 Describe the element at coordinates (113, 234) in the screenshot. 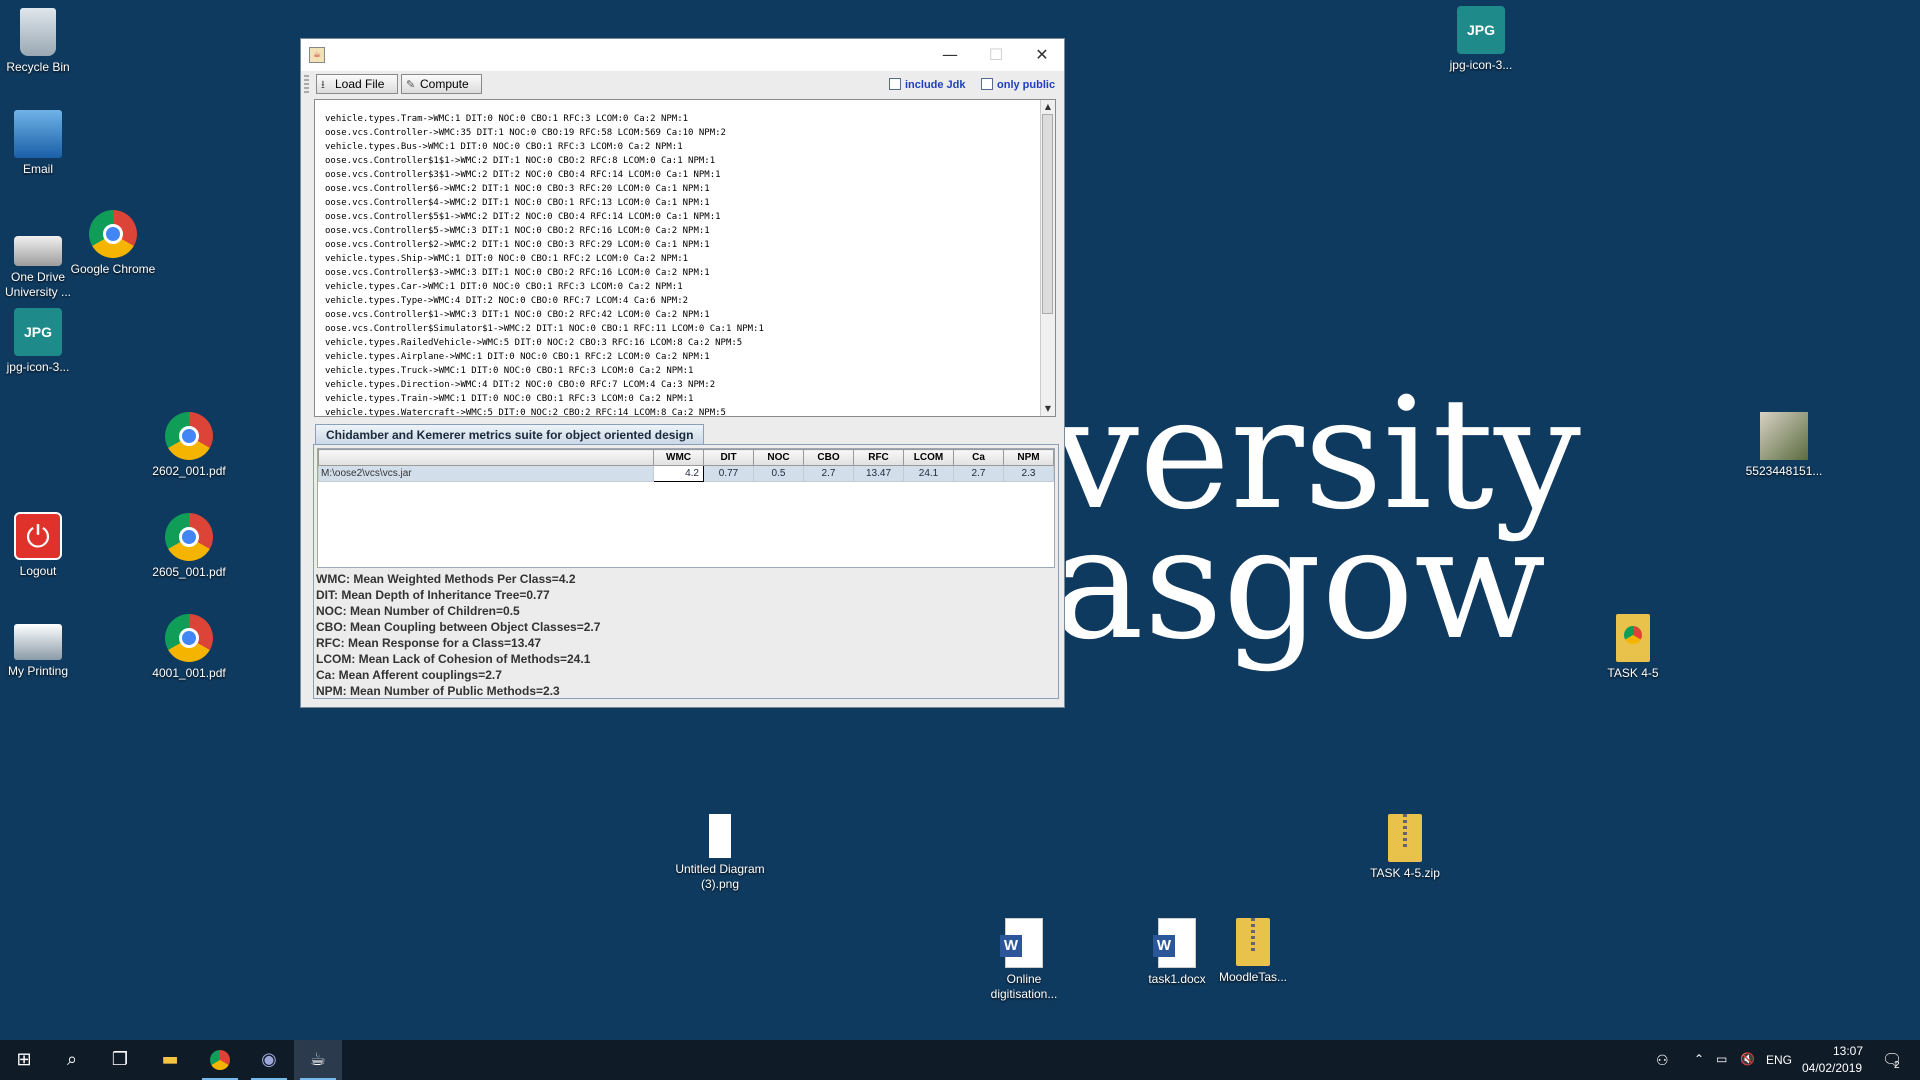

I see `chrome-icon` at that location.